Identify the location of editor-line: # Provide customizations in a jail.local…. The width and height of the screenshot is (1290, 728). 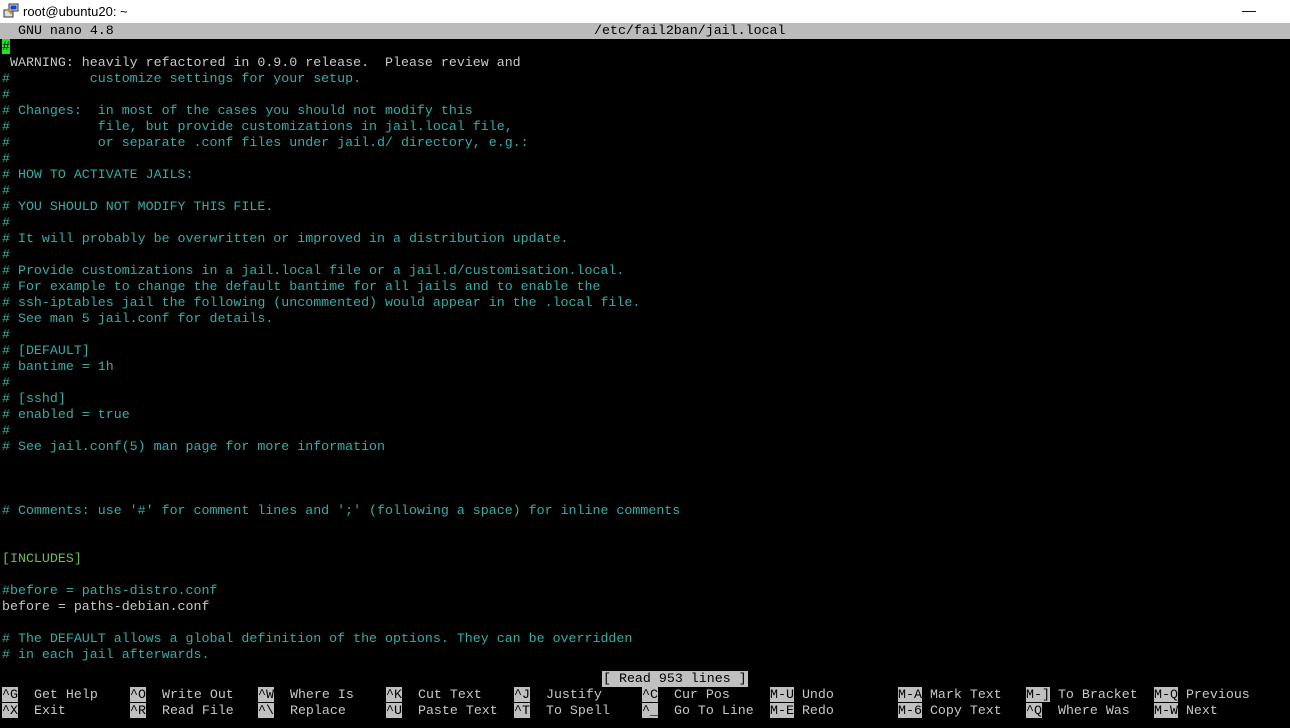
(313, 271).